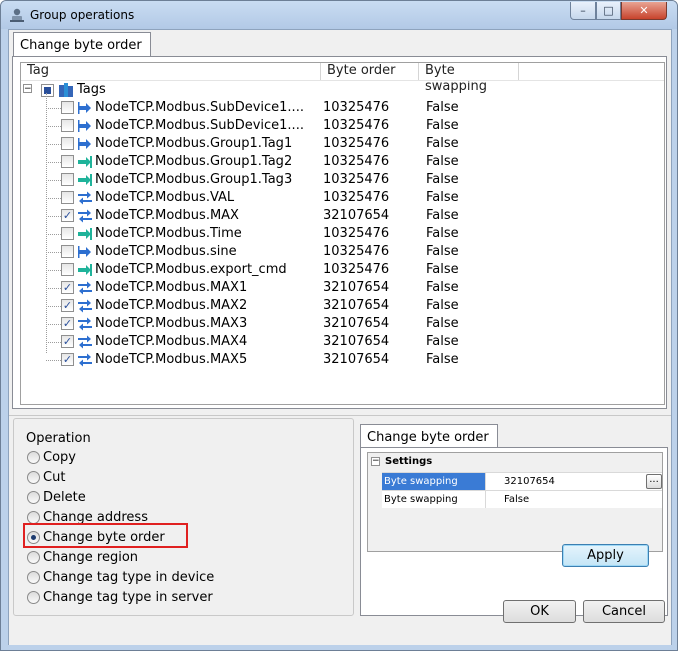 This screenshot has width=678, height=651. Describe the element at coordinates (171, 71) in the screenshot. I see `column-header-tag: Tag` at that location.